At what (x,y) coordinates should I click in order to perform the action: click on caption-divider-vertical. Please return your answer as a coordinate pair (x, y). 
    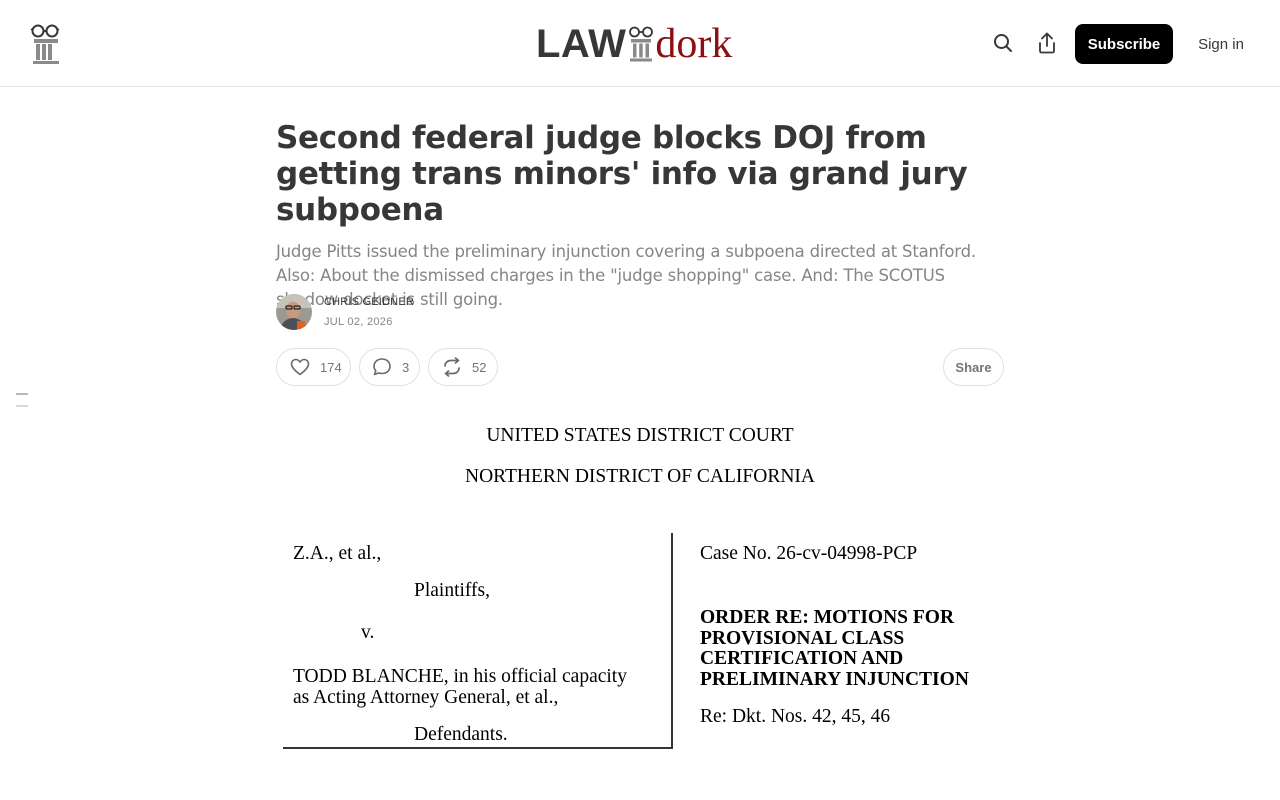
    Looking at the image, I should click on (672, 641).